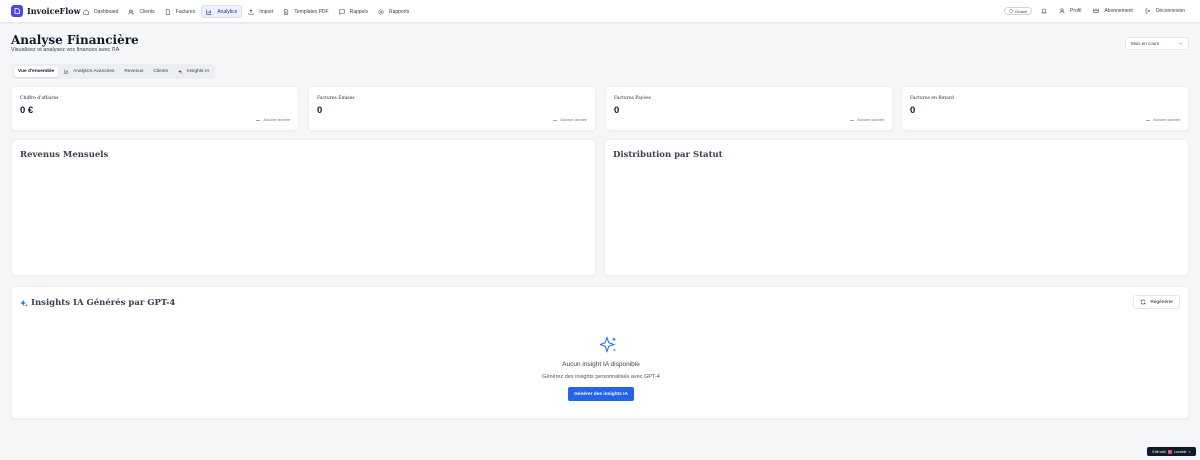 This screenshot has height=460, width=1200. I want to click on logout-button: Déconnexion, so click(1165, 11).